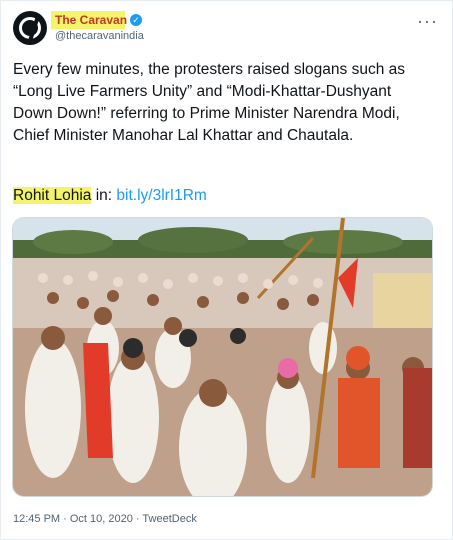 This screenshot has width=453, height=540. I want to click on verified-badge-icon: ✓, so click(136, 20).